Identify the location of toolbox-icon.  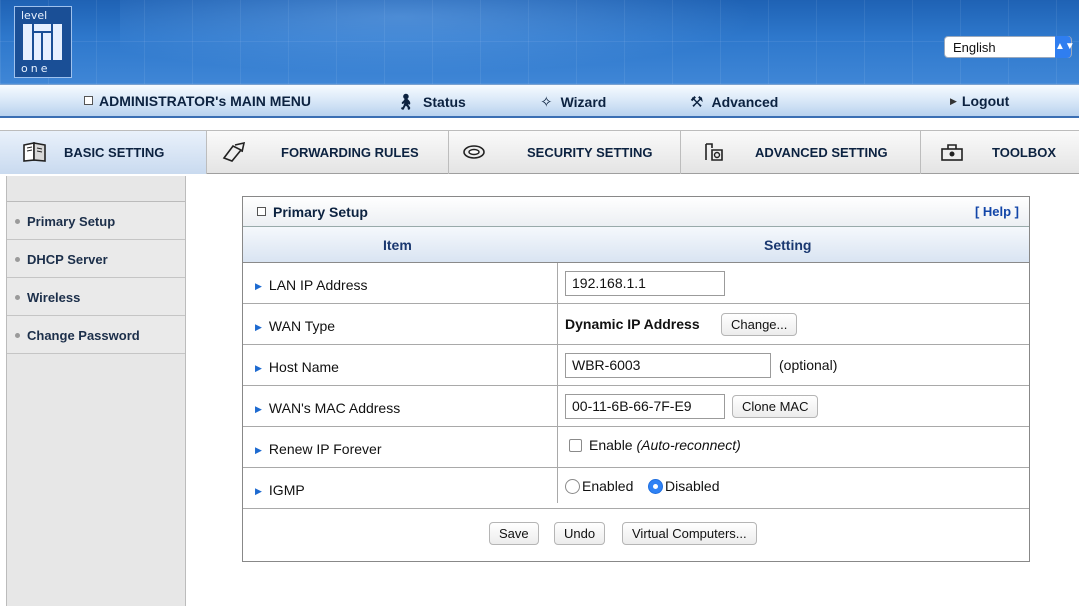
(952, 152).